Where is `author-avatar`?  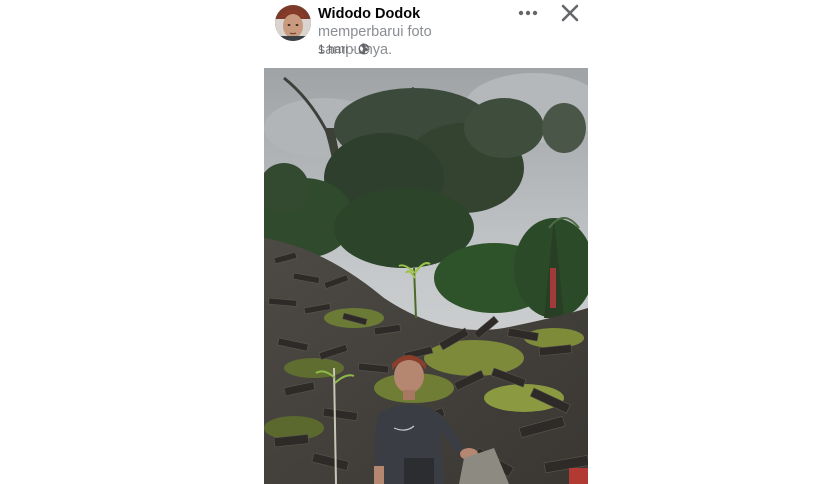
author-avatar is located at coordinates (293, 23).